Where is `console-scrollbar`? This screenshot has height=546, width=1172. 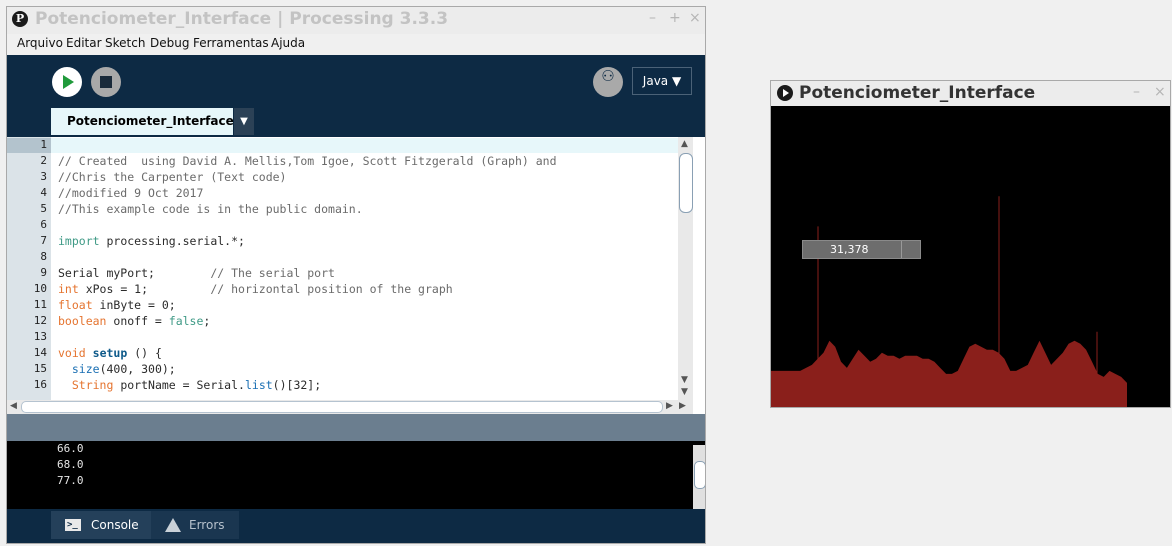
console-scrollbar is located at coordinates (699, 477).